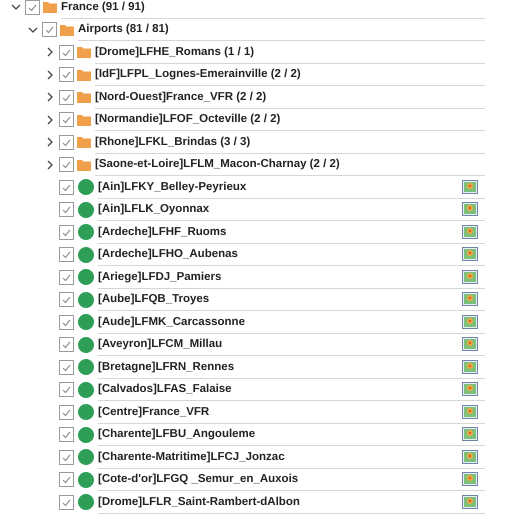 The image size is (505, 518). Describe the element at coordinates (280, 232) in the screenshot. I see `tree-item-label: [Ardeche]LFHF_Ruoms` at that location.